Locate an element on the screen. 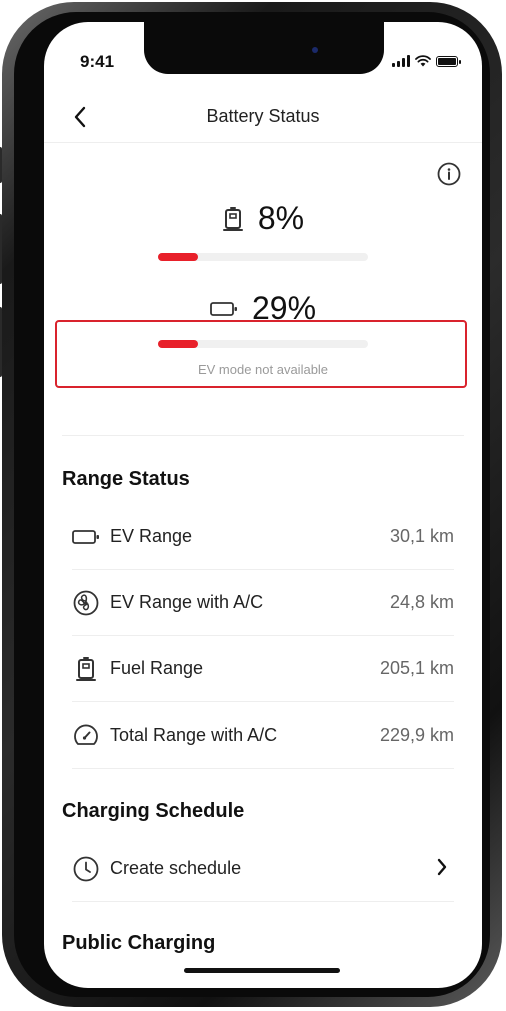 The image size is (506, 1011). notch is located at coordinates (264, 48).